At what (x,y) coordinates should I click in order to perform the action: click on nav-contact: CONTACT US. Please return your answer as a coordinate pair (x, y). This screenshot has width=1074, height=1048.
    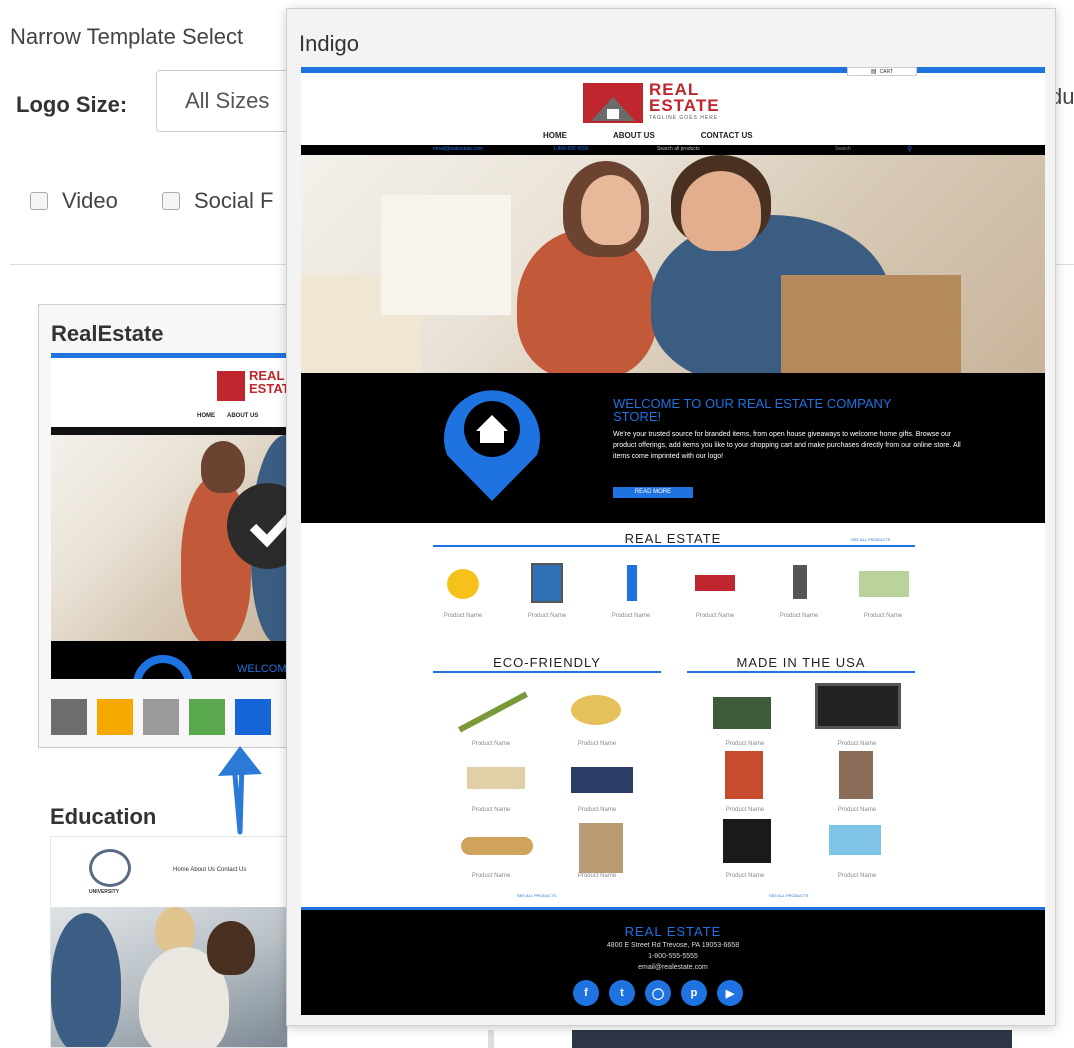
    Looking at the image, I should click on (727, 135).